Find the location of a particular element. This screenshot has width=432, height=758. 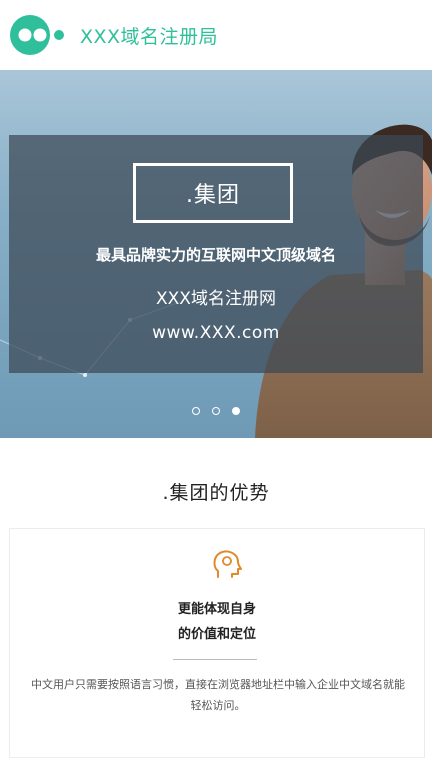

hero-site-url: www.XXX.com is located at coordinates (216, 333).